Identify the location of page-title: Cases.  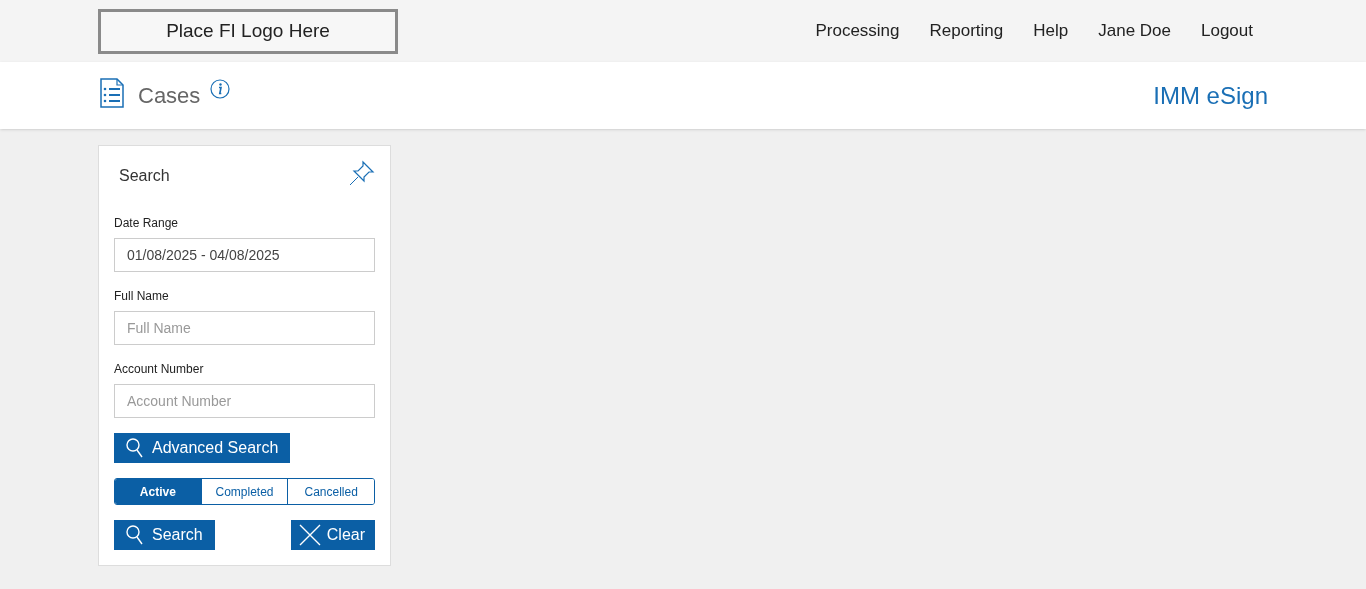
(169, 96).